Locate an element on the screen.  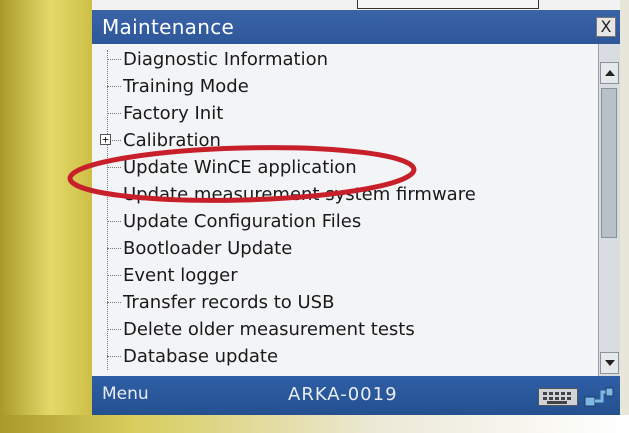
tree-item-training-mode: Training Mode is located at coordinates (347, 87).